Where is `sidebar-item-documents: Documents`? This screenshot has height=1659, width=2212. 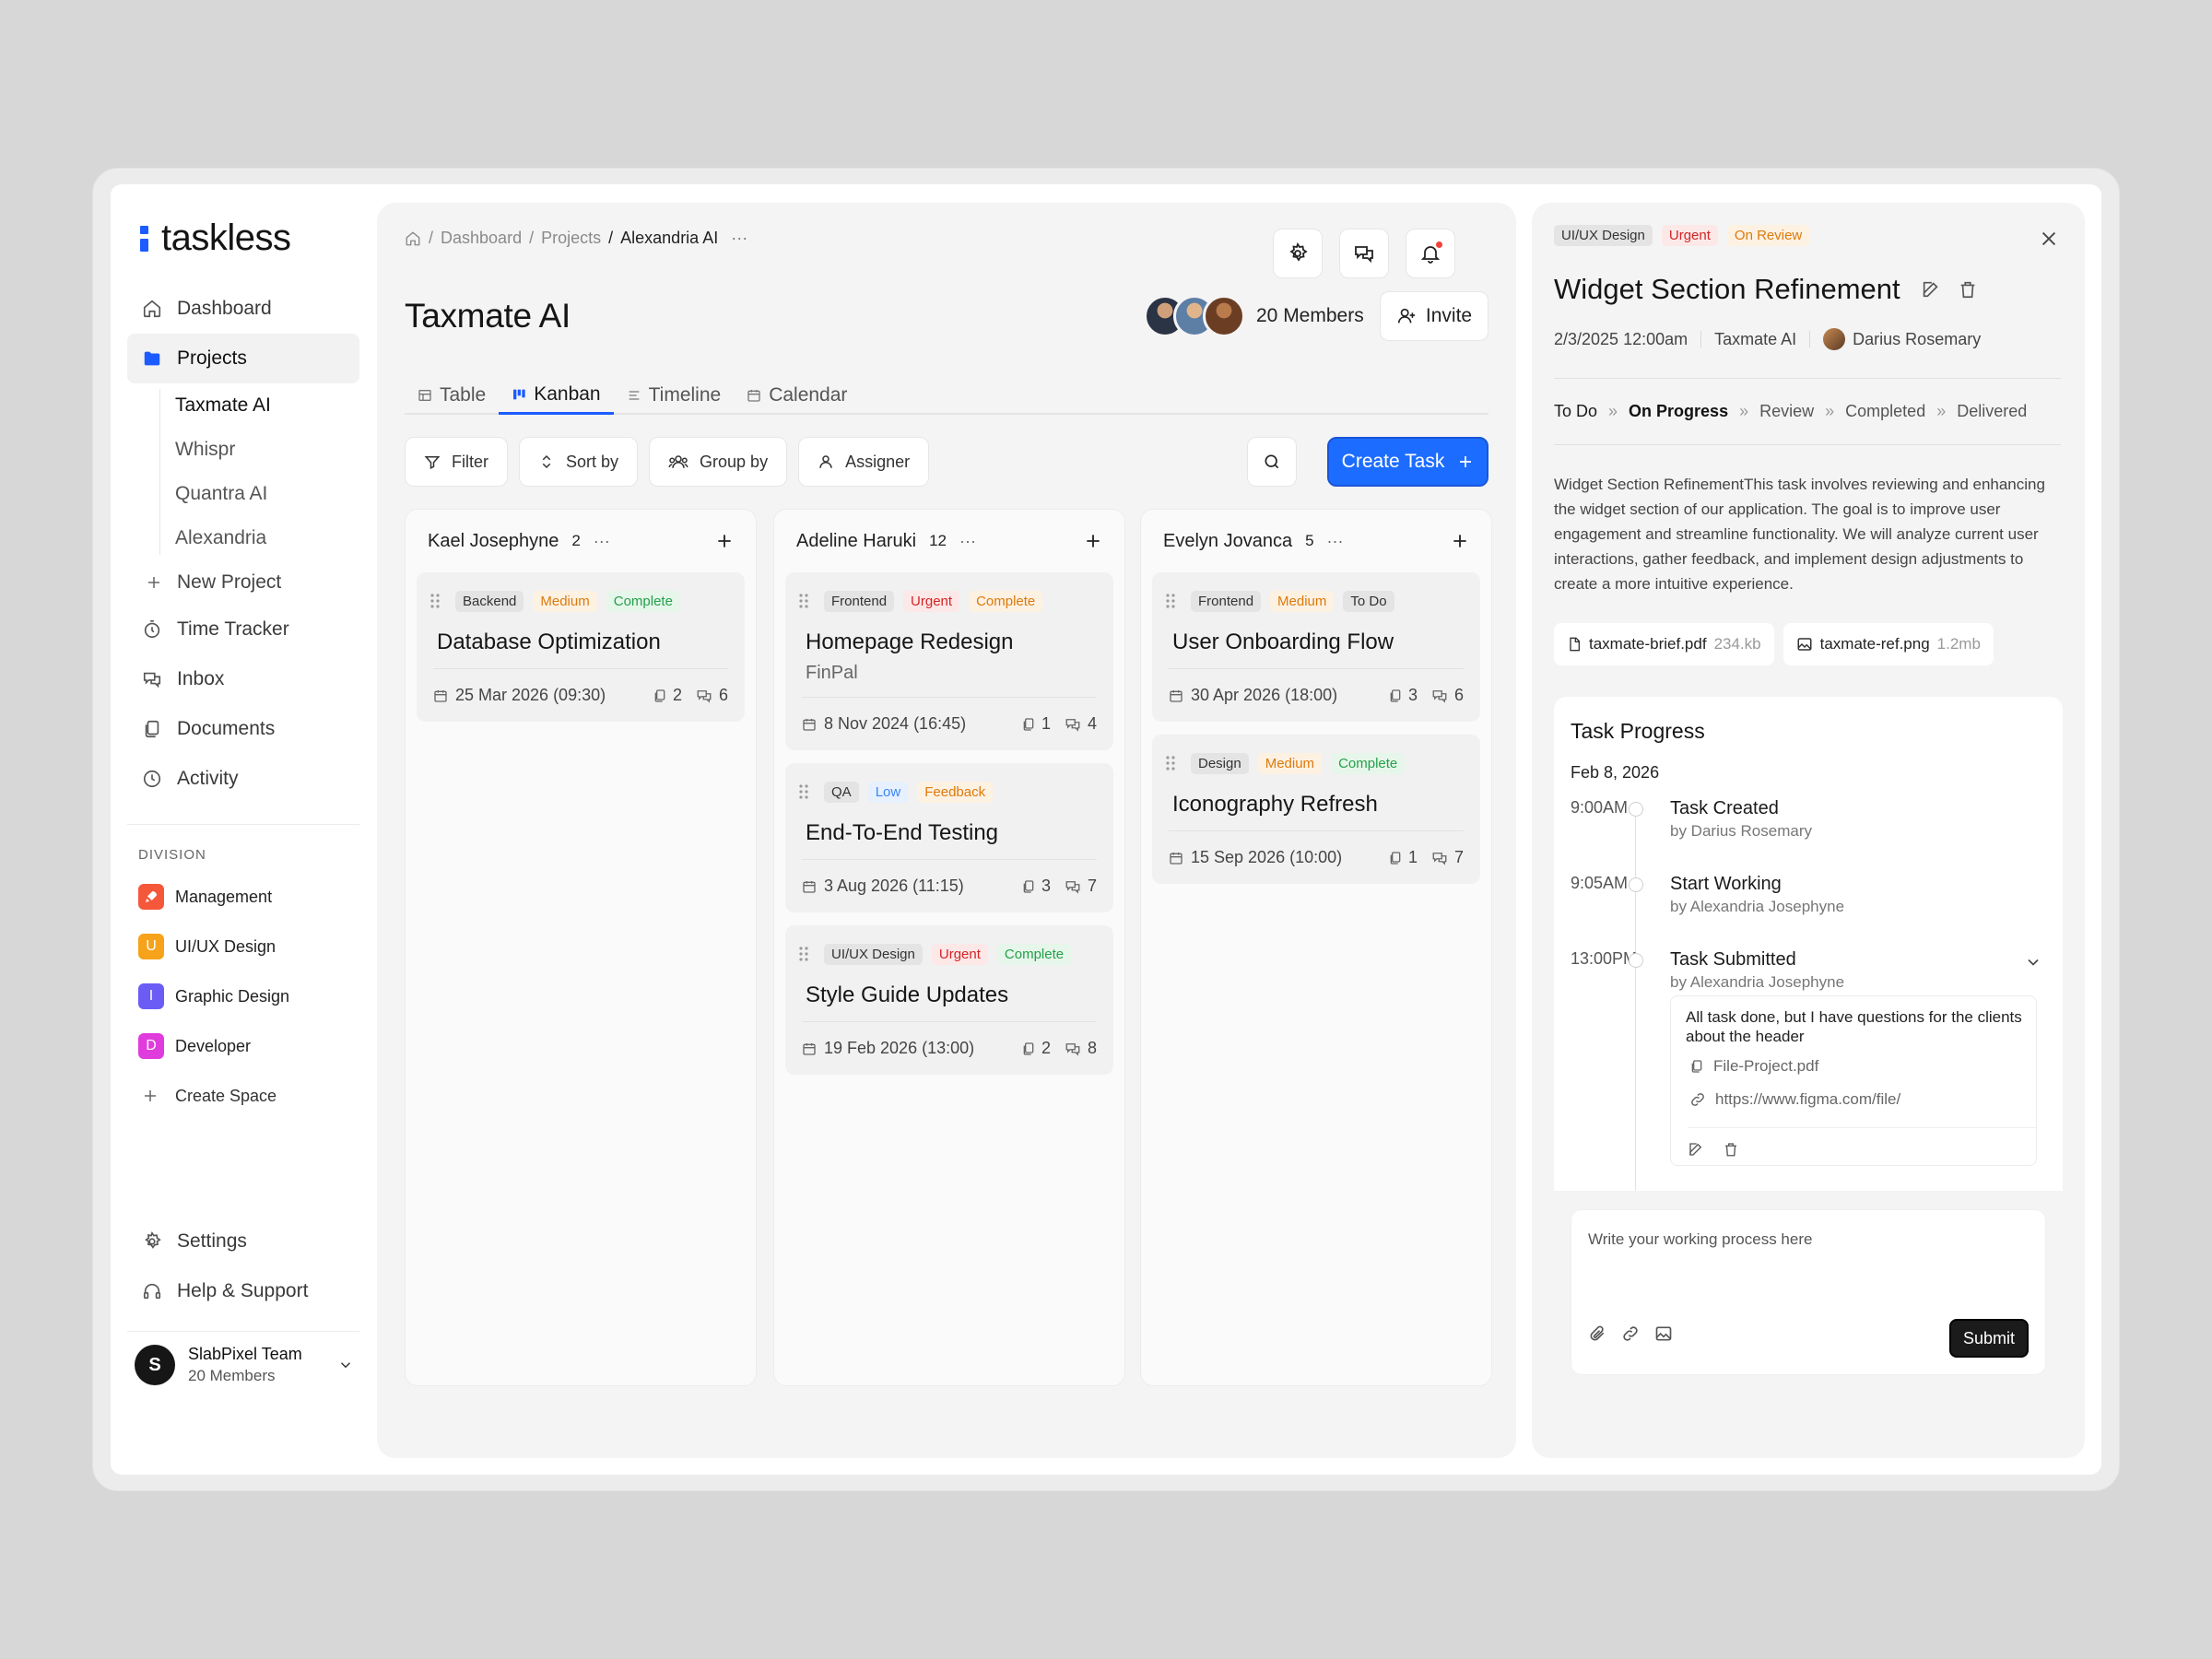 sidebar-item-documents: Documents is located at coordinates (243, 729).